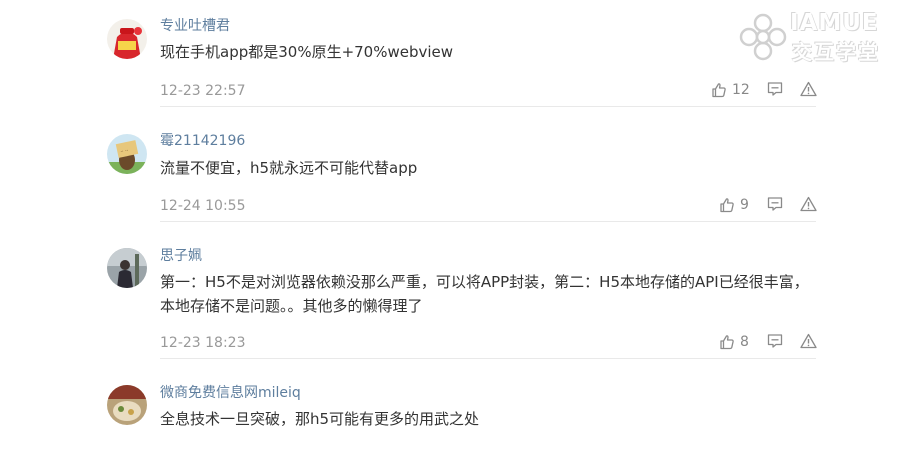 This screenshot has height=451, width=903. What do you see at coordinates (741, 90) in the screenshot?
I see `like-count: 12` at bounding box center [741, 90].